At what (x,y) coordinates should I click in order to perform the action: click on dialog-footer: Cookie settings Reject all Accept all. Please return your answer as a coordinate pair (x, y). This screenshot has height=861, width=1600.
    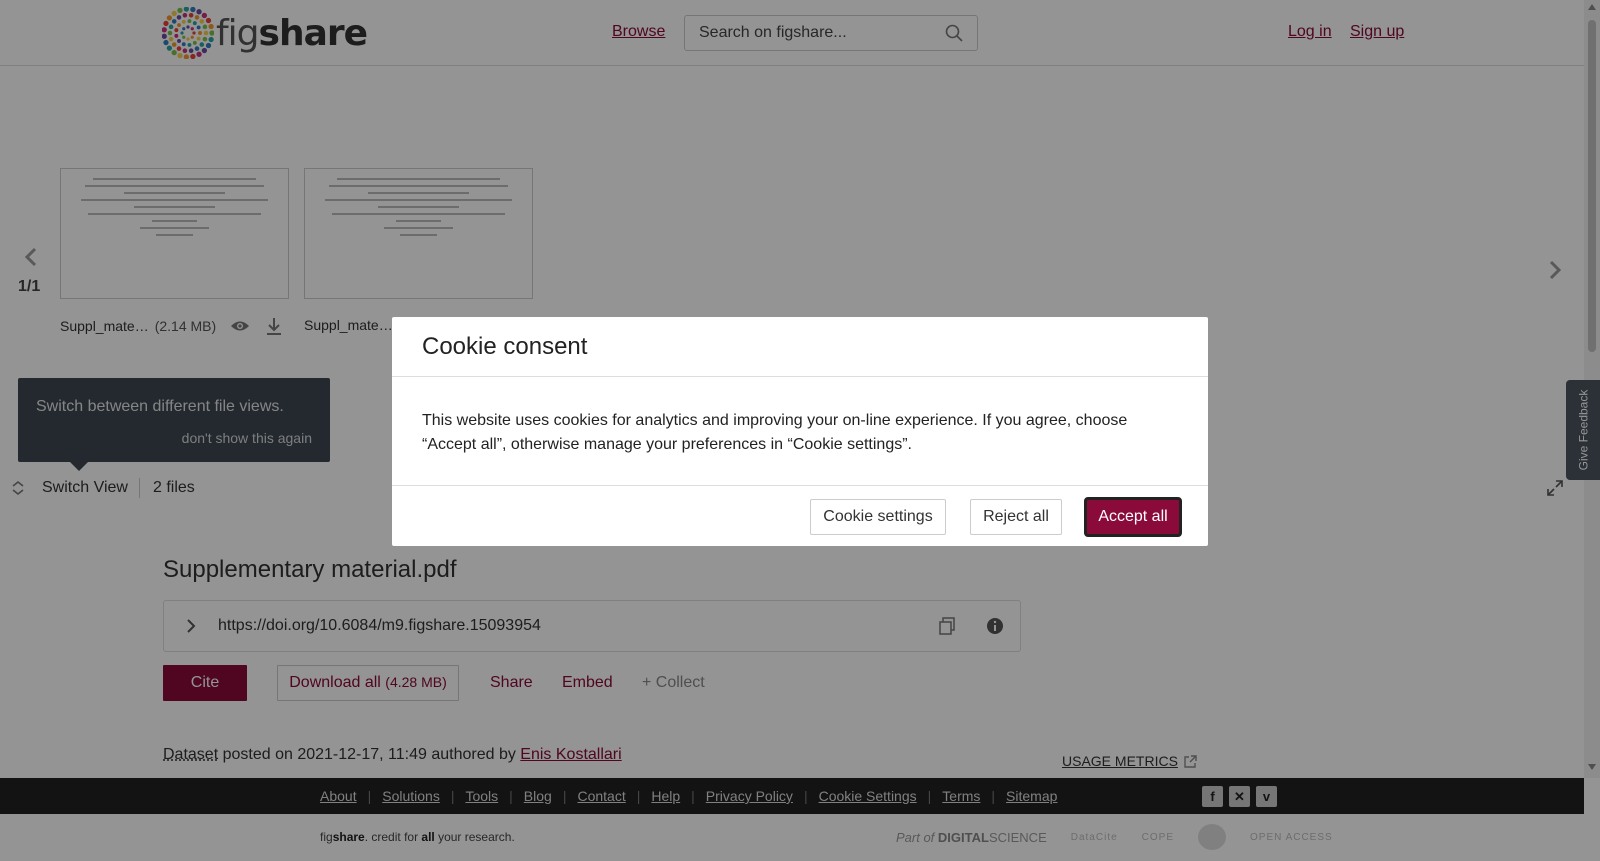
    Looking at the image, I should click on (800, 515).